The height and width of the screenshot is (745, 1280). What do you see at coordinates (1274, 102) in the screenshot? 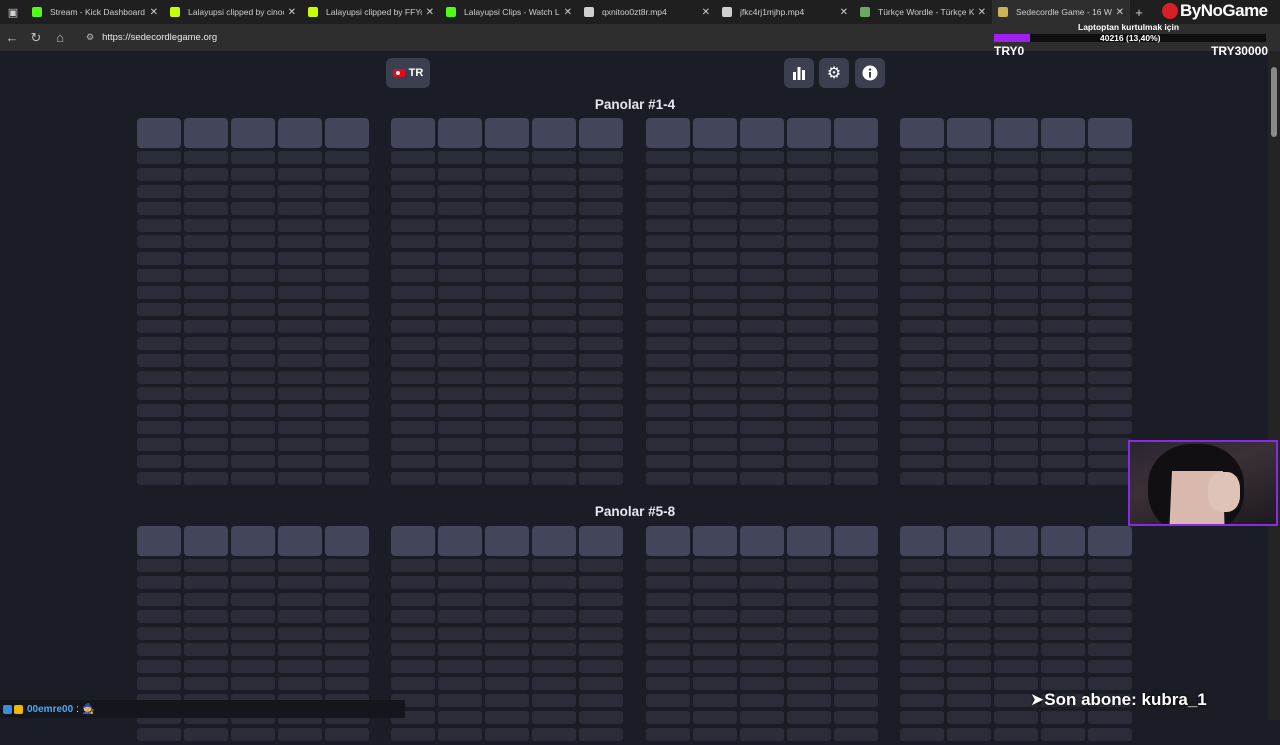
I see `scrollbar-thumb` at bounding box center [1274, 102].